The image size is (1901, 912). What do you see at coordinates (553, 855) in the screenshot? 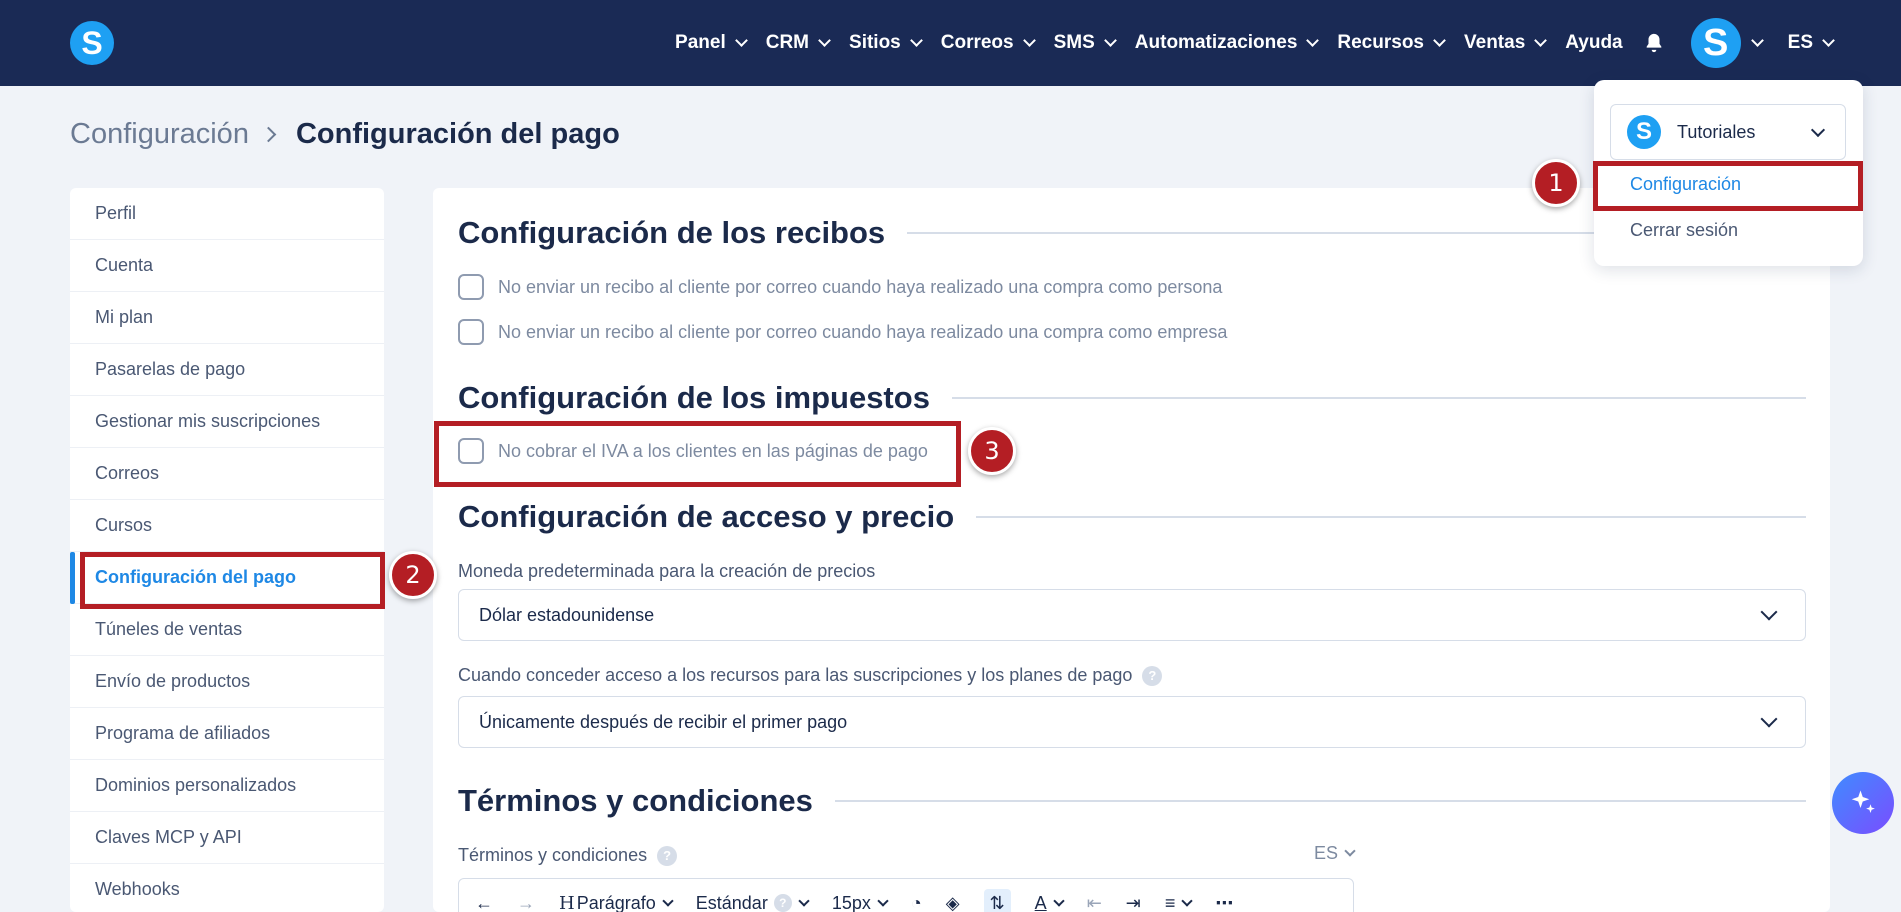
I see `terms-field-label-text: Términos y condiciones` at bounding box center [553, 855].